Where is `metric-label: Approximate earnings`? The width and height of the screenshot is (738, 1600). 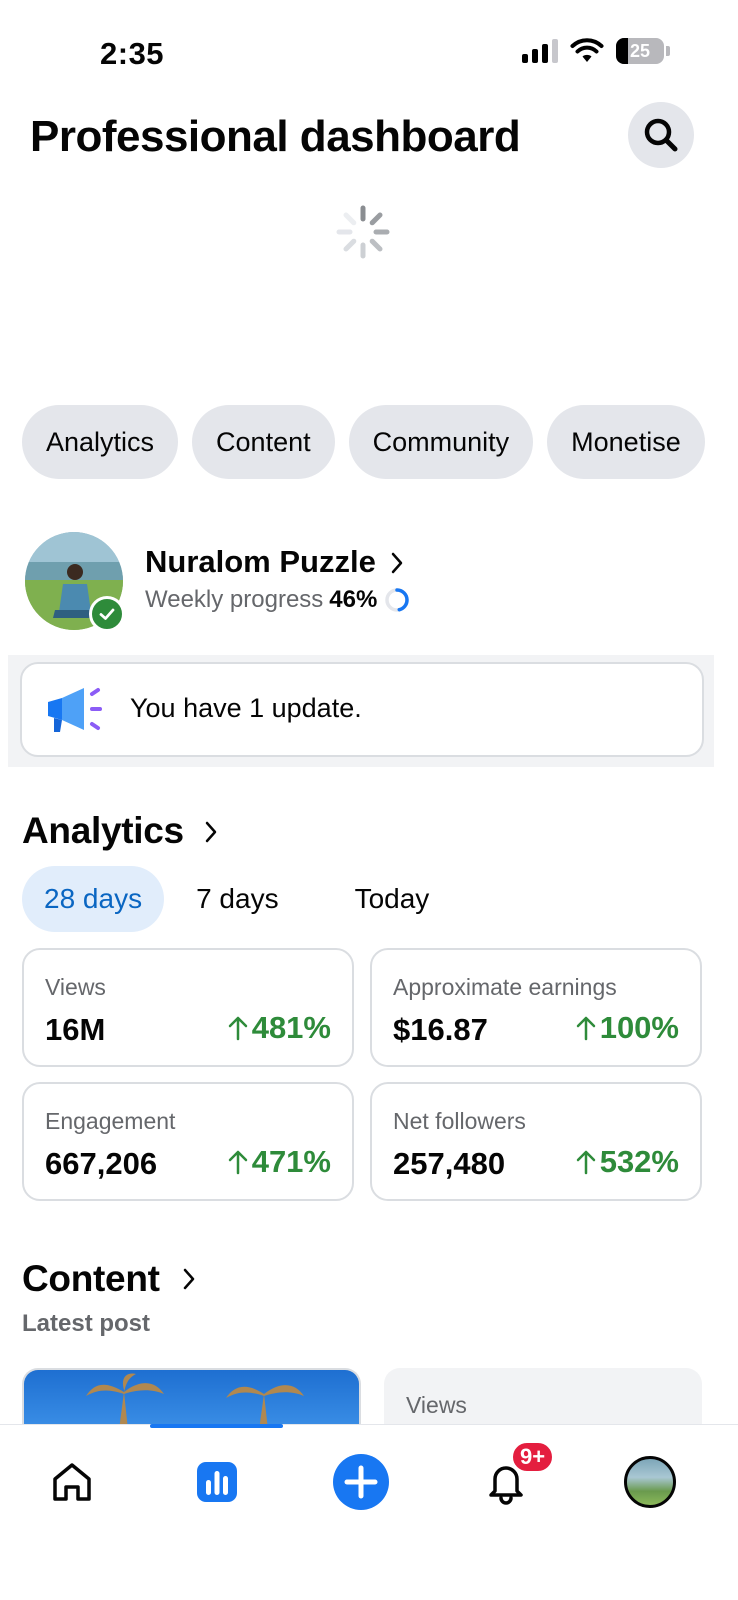 metric-label: Approximate earnings is located at coordinates (505, 987).